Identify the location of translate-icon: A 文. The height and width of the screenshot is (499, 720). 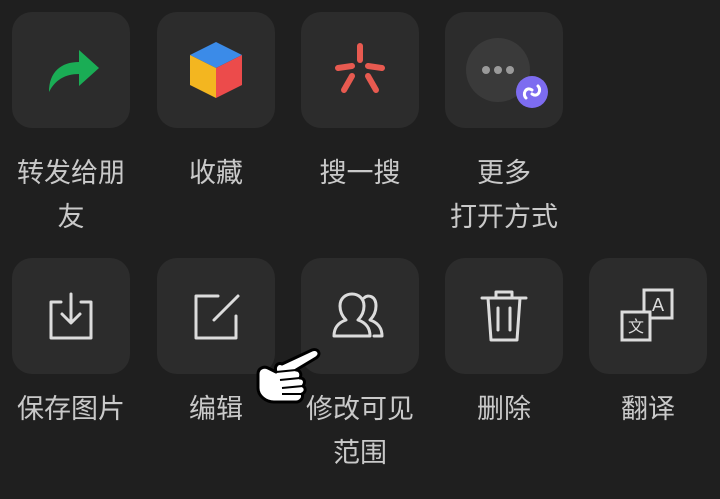
(647, 315).